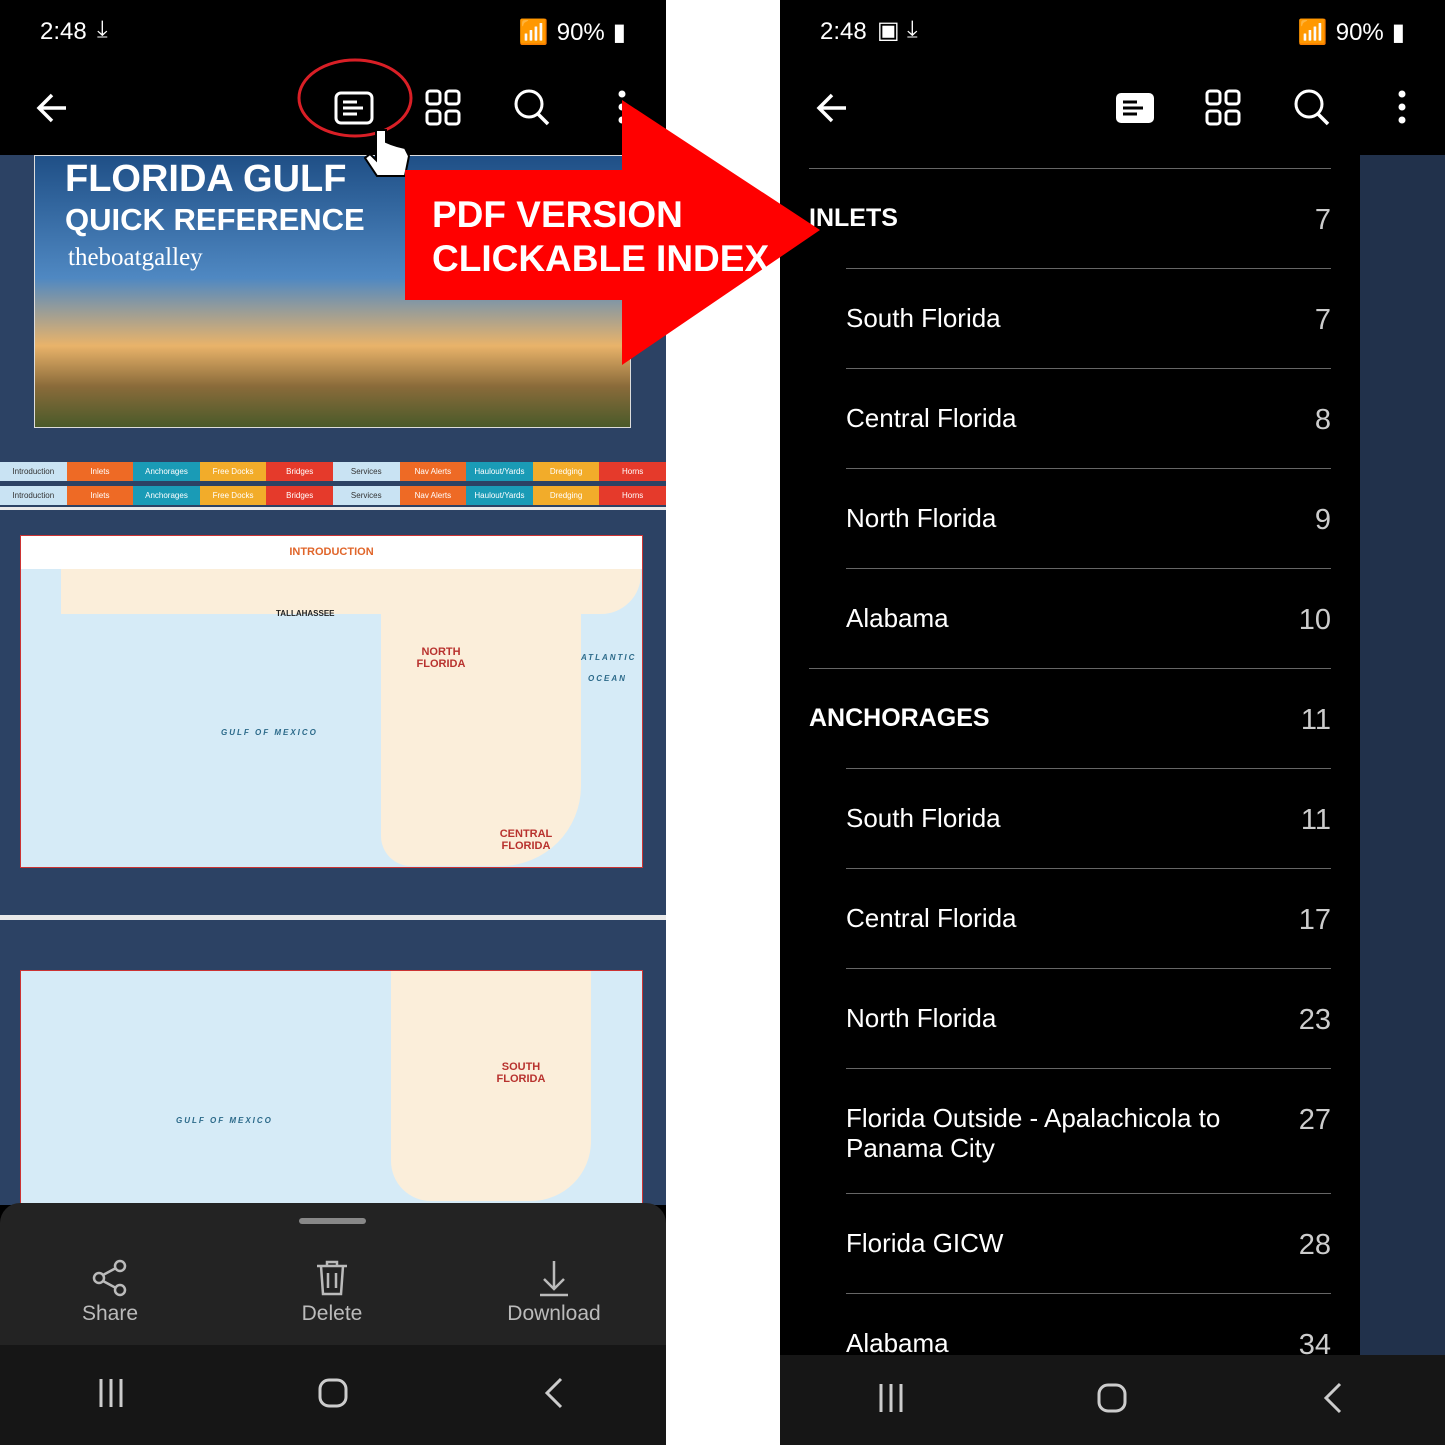 This screenshot has width=1445, height=1445. Describe the element at coordinates (481, 731) in the screenshot. I see `land` at that location.